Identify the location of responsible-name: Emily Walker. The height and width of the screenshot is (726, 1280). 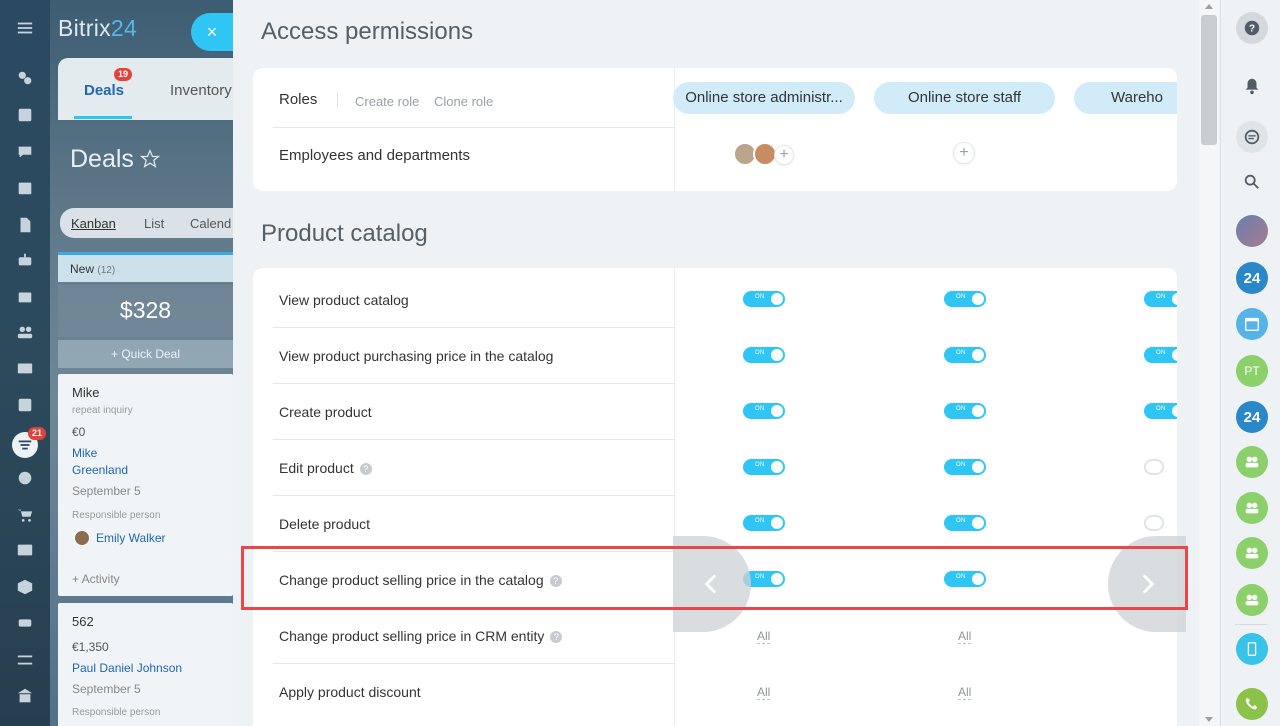
(131, 538).